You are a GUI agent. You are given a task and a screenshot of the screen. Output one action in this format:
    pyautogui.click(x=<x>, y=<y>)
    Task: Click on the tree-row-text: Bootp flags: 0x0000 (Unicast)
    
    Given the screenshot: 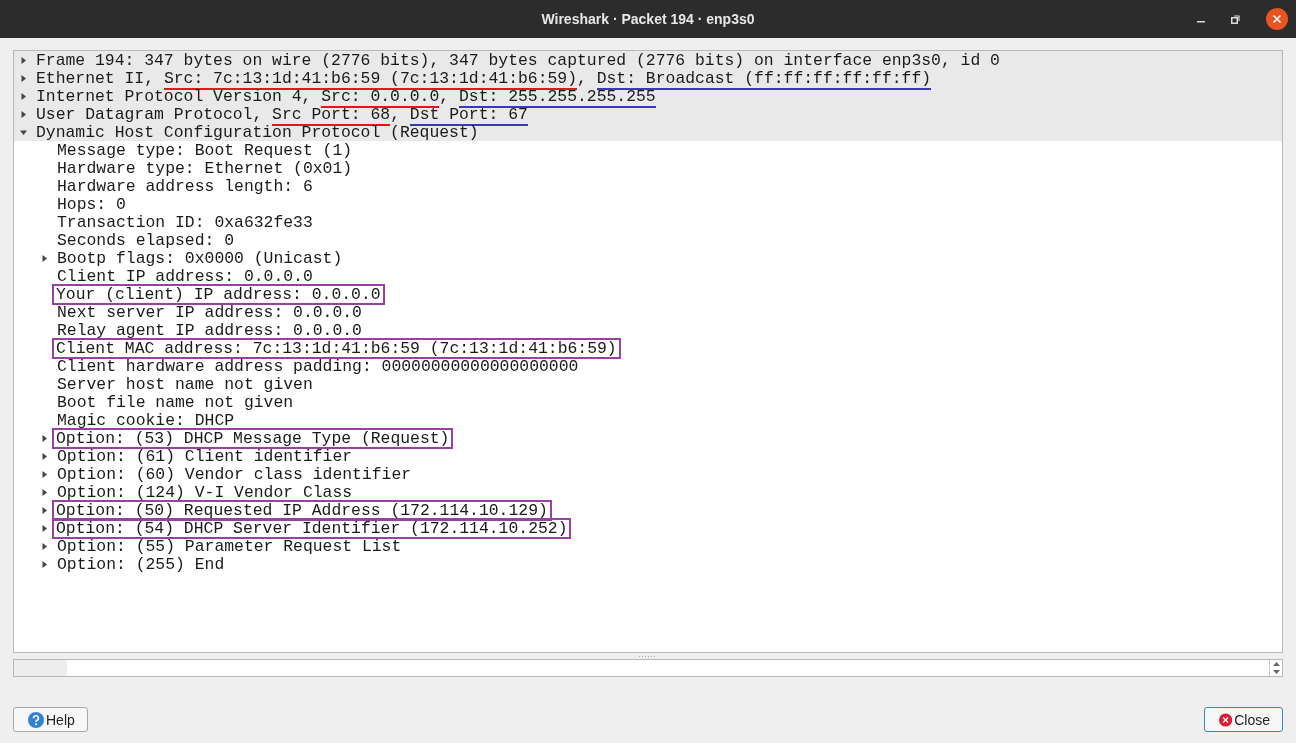 What is the action you would take?
    pyautogui.click(x=200, y=258)
    